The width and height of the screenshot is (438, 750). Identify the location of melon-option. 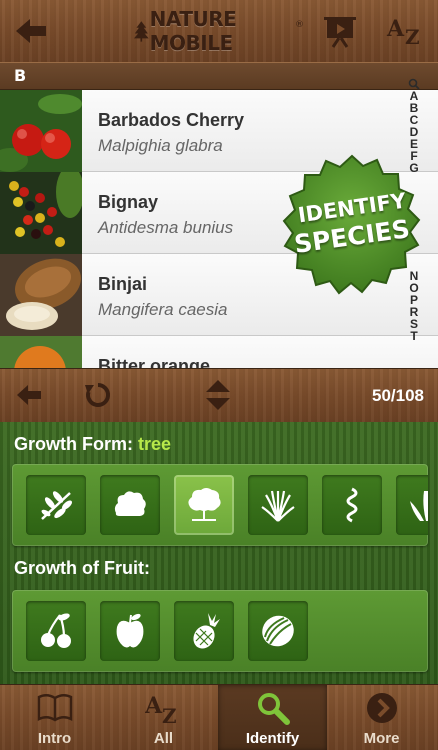
(278, 631).